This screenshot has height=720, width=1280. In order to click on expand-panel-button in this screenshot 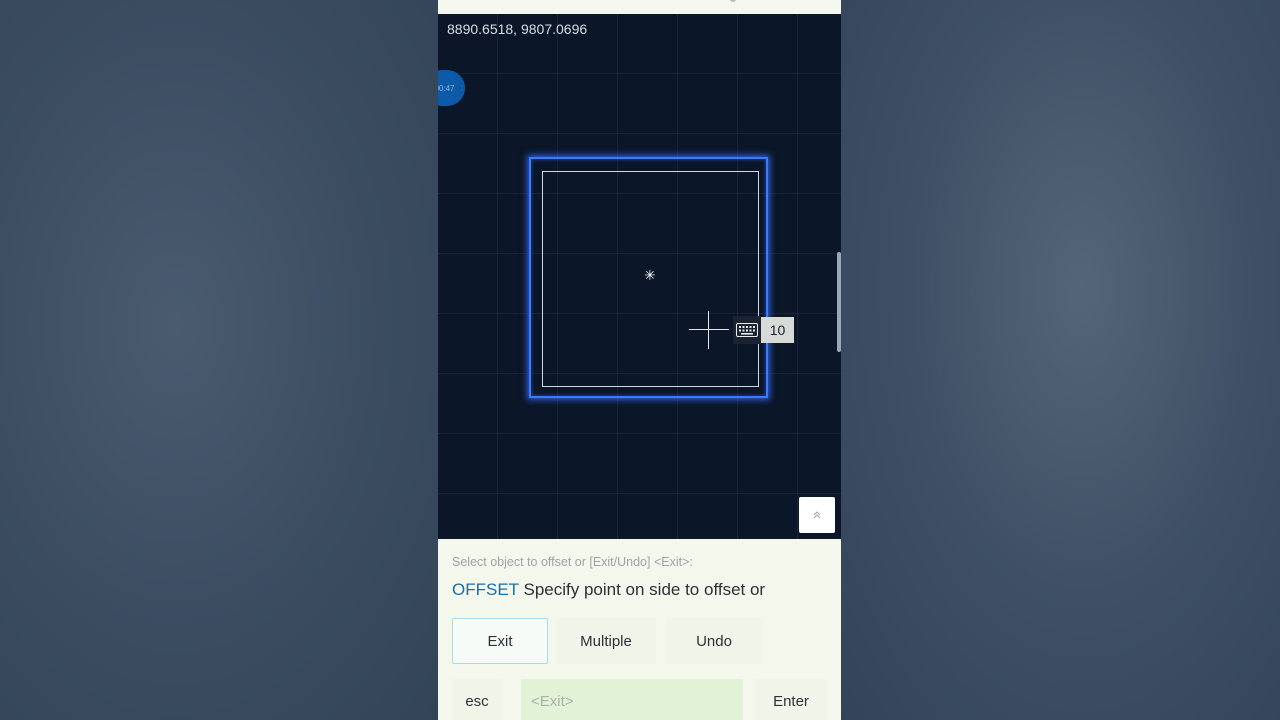, I will do `click(817, 515)`.